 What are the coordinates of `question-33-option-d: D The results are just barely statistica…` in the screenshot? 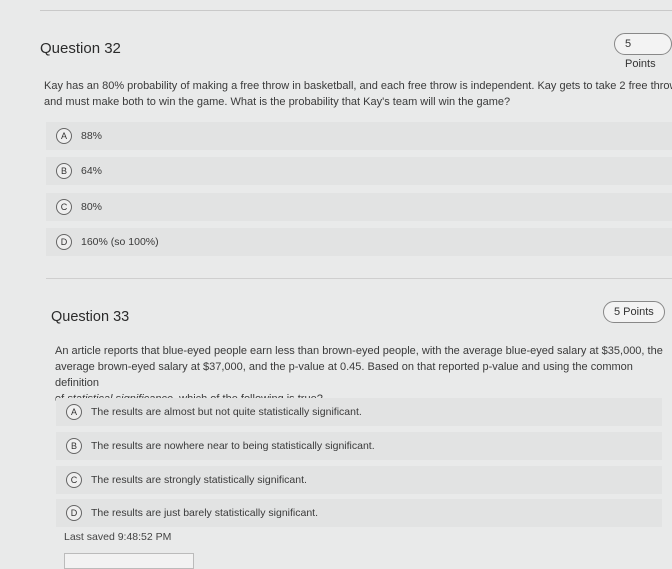 It's located at (359, 513).